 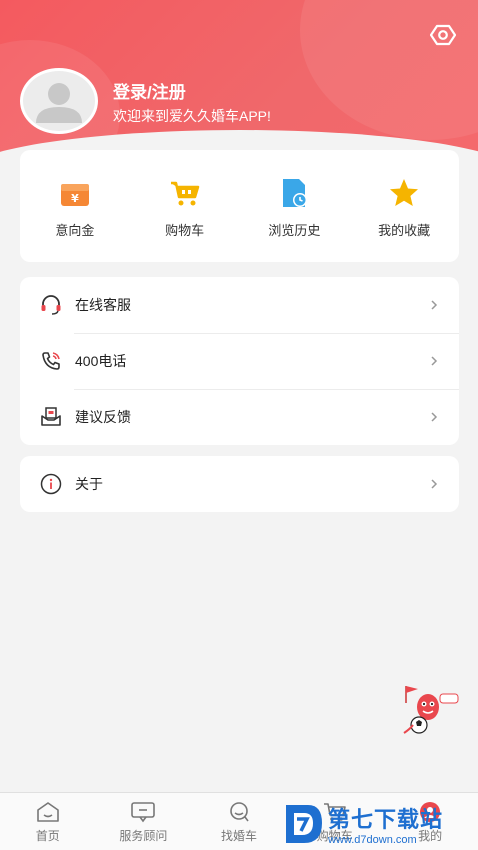 I want to click on history-doc-icon, so click(x=295, y=193).